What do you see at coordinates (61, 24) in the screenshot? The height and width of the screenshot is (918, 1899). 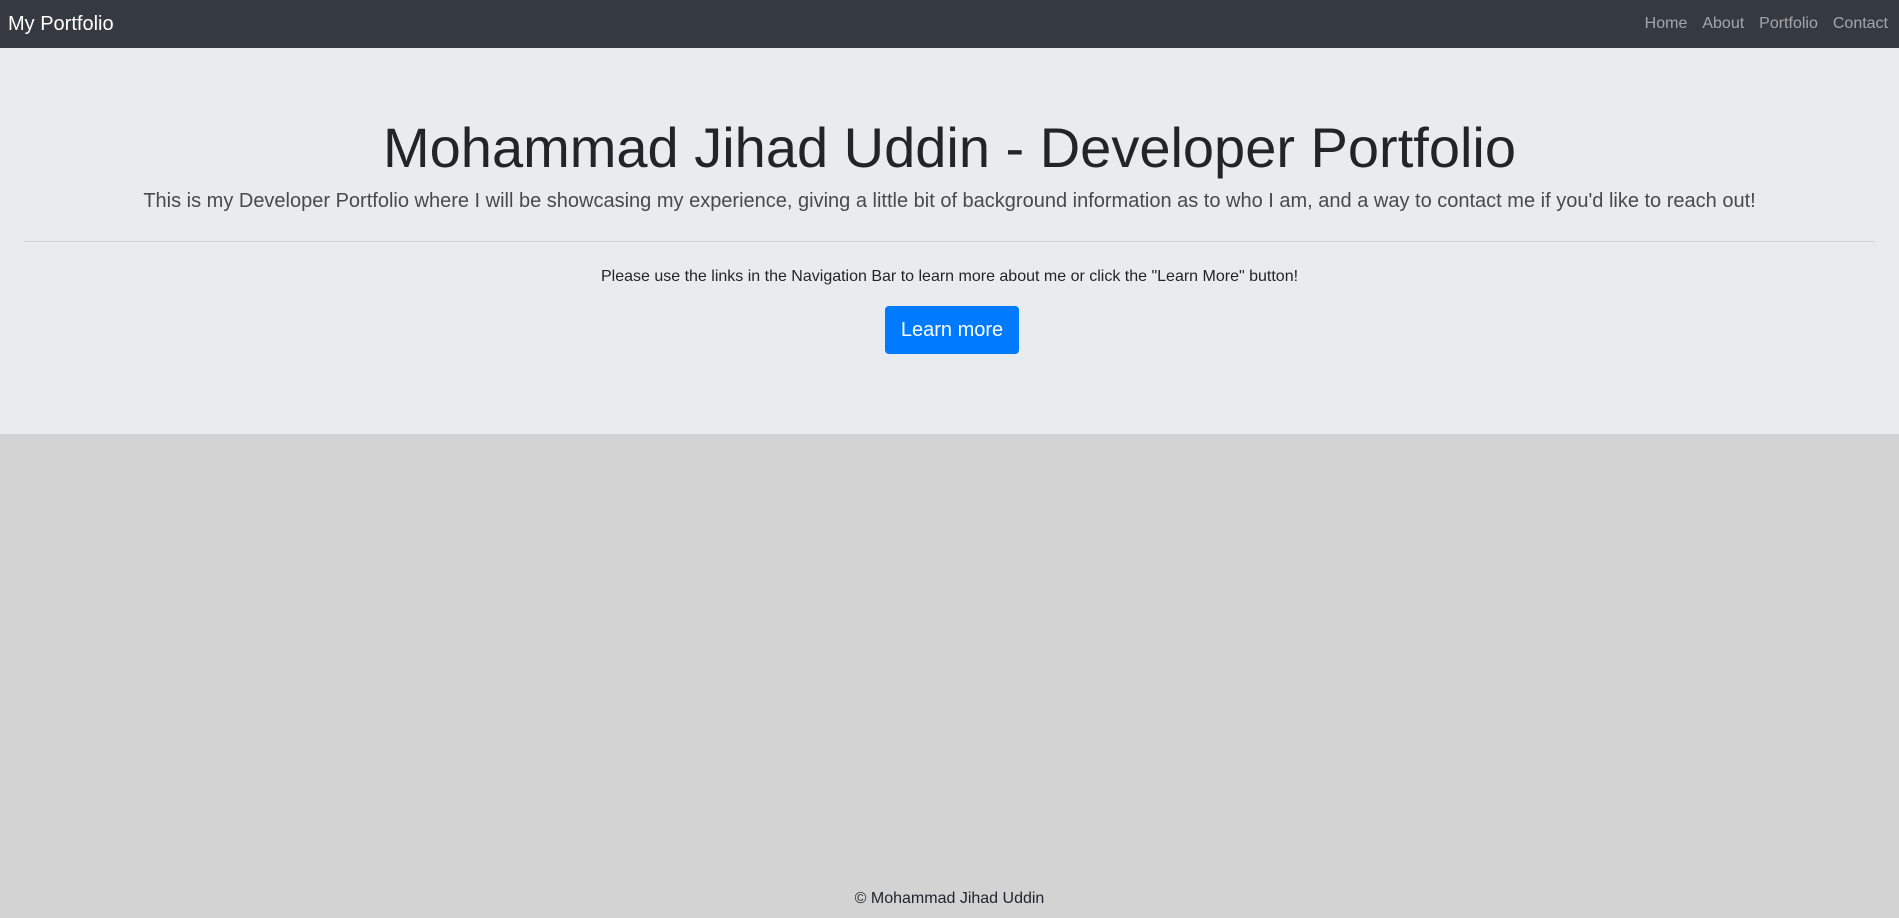 I see `brand-link: My Portfolio` at bounding box center [61, 24].